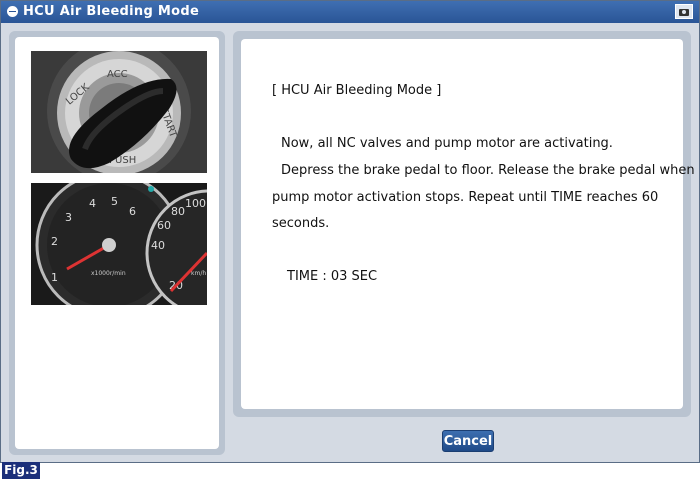  Describe the element at coordinates (164, 225) in the screenshot. I see `speed-label-60: 60` at that location.